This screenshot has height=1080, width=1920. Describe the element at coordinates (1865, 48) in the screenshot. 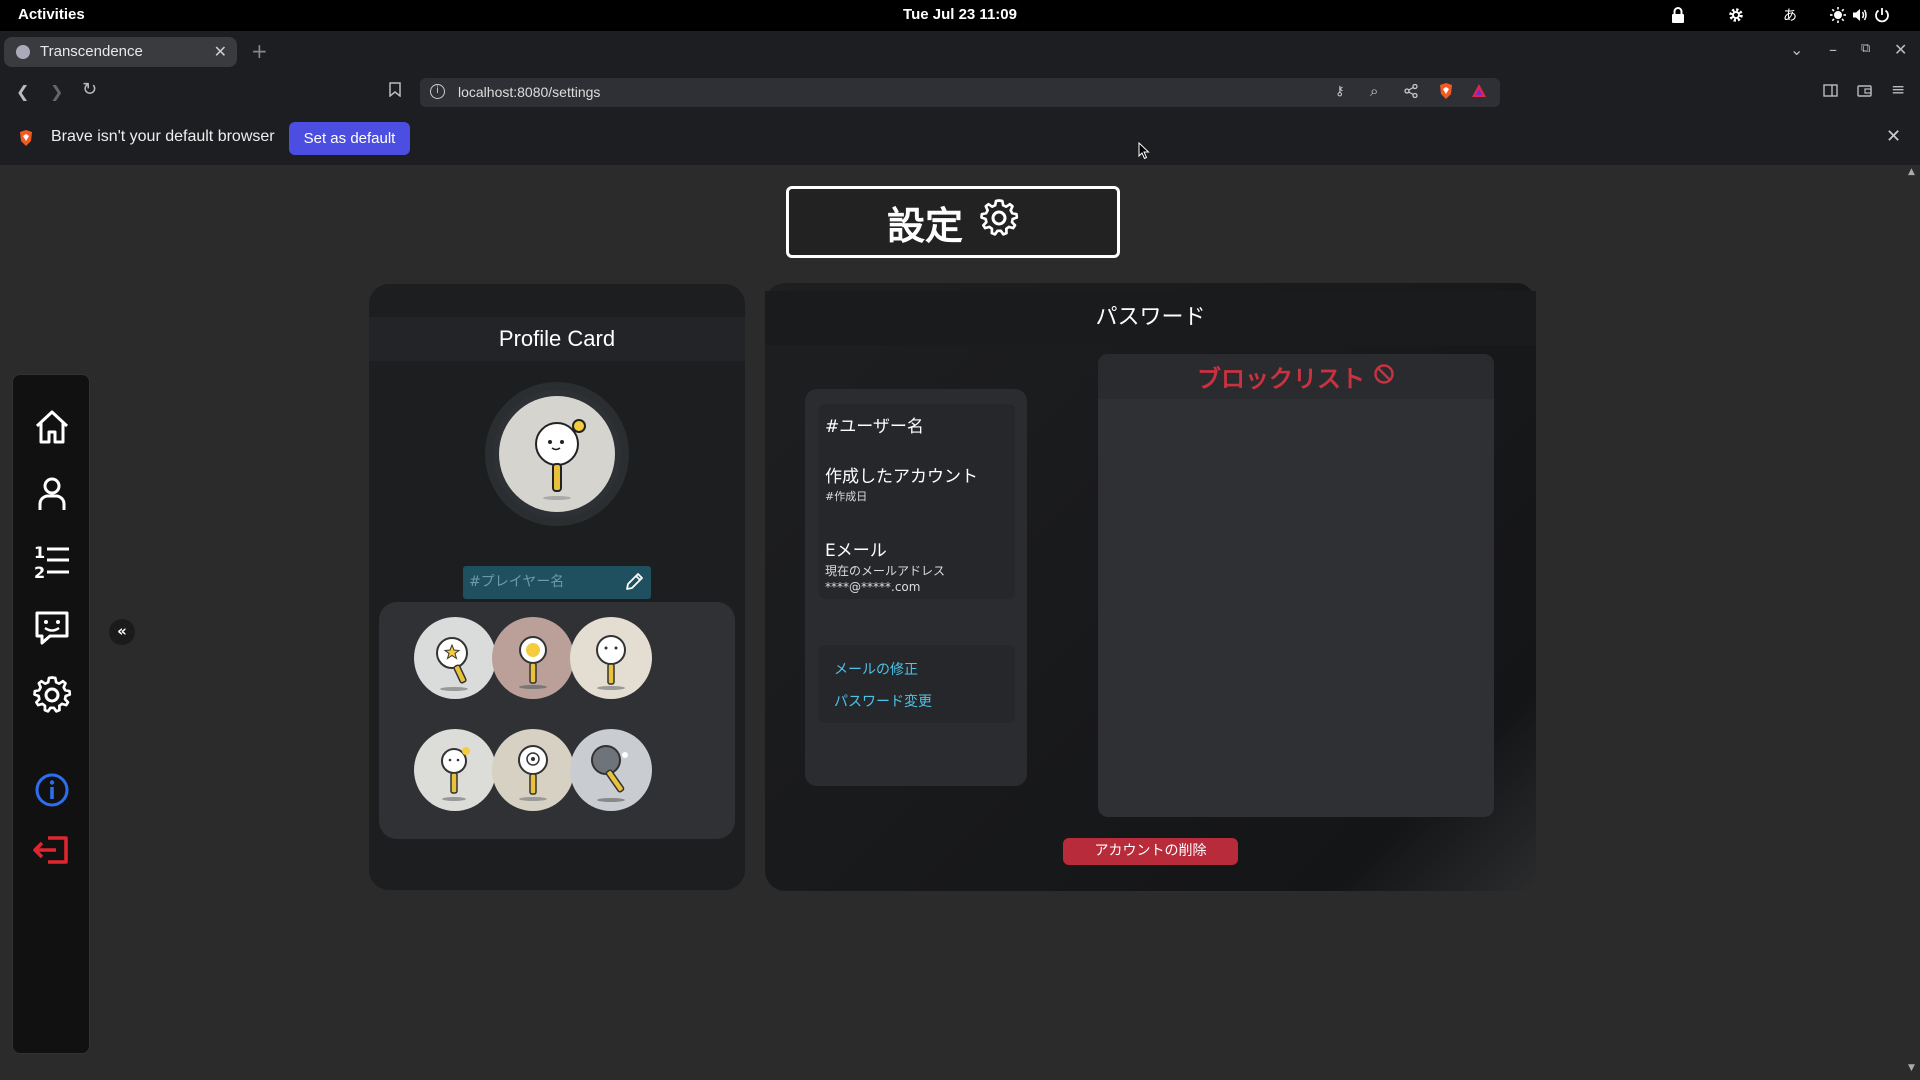

I see `restore-icon: ⧉` at that location.